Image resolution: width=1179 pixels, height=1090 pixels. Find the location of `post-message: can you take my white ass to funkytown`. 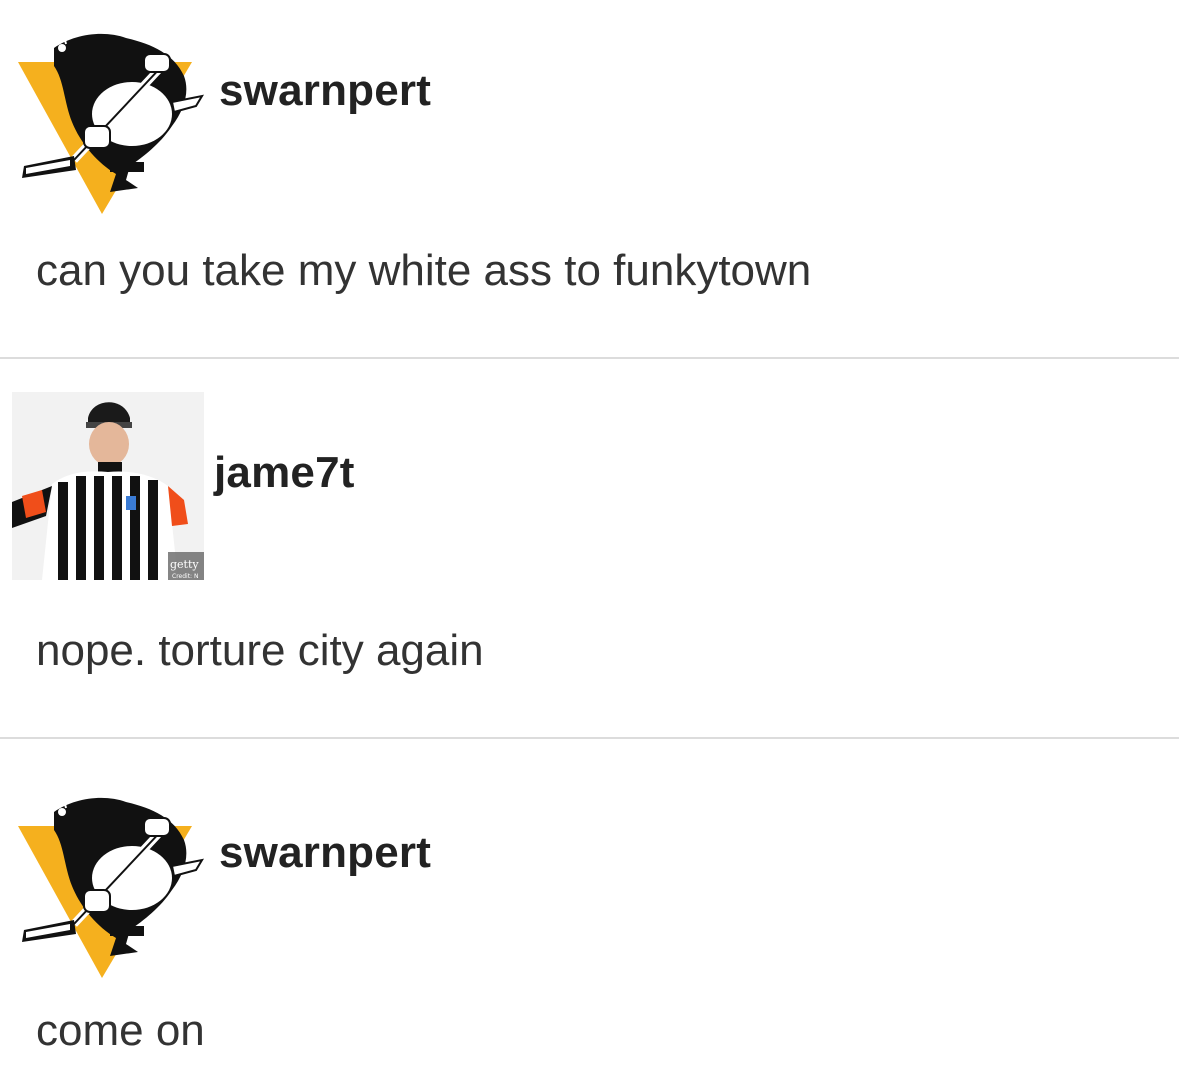

post-message: can you take my white ass to funkytown is located at coordinates (424, 270).